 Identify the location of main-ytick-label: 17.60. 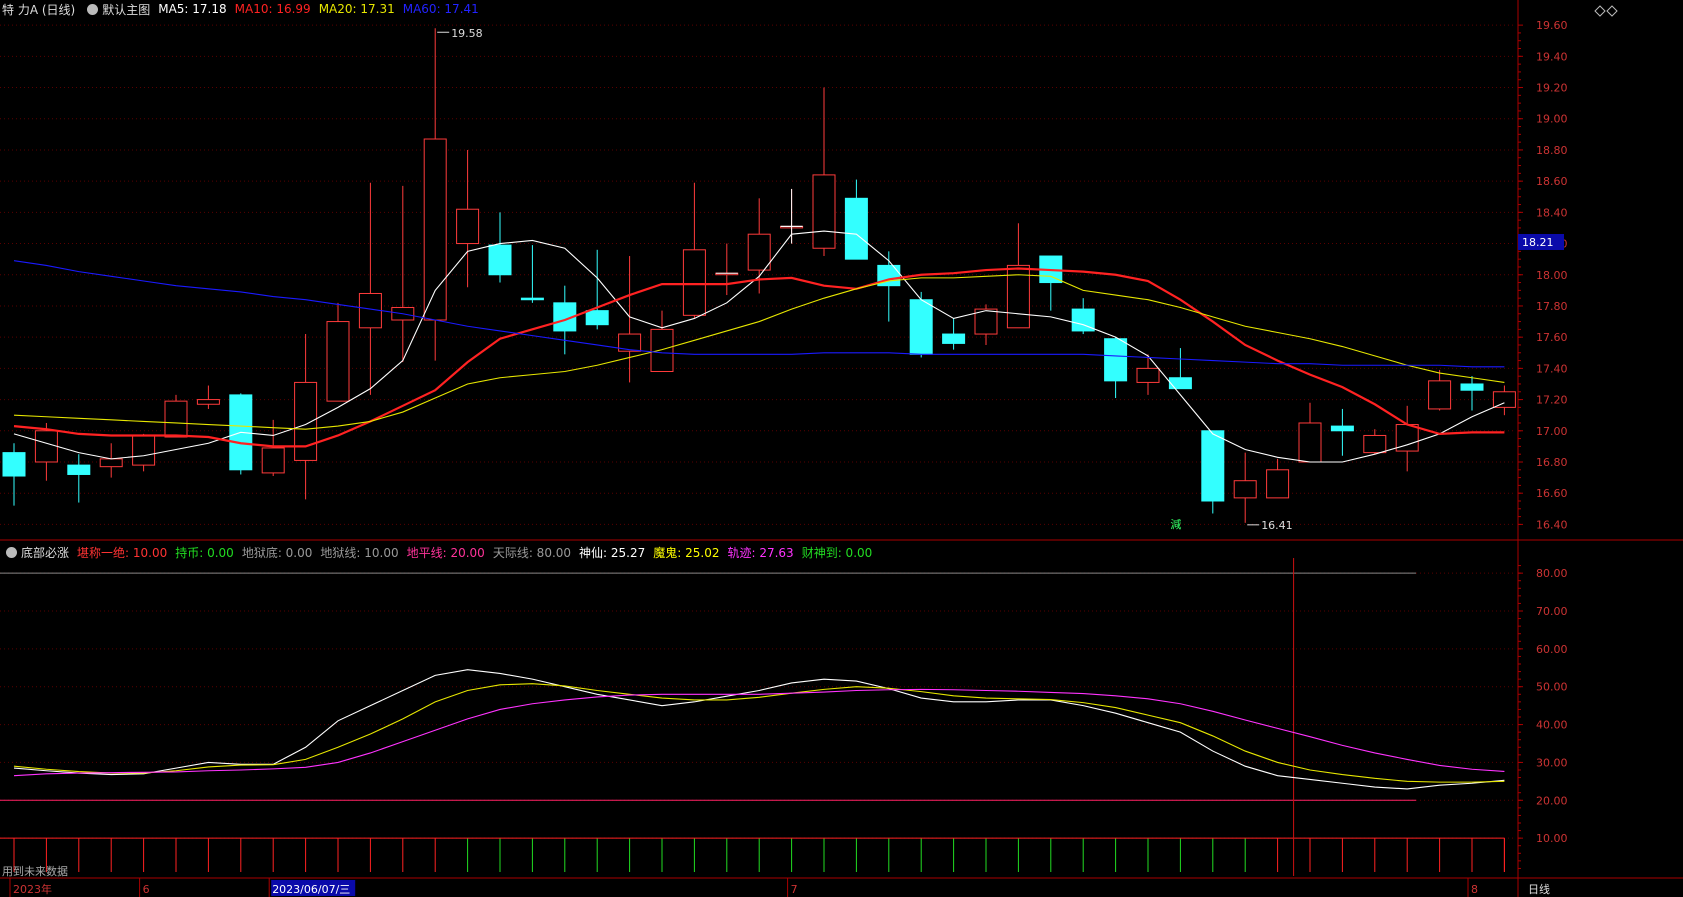
(1552, 337).